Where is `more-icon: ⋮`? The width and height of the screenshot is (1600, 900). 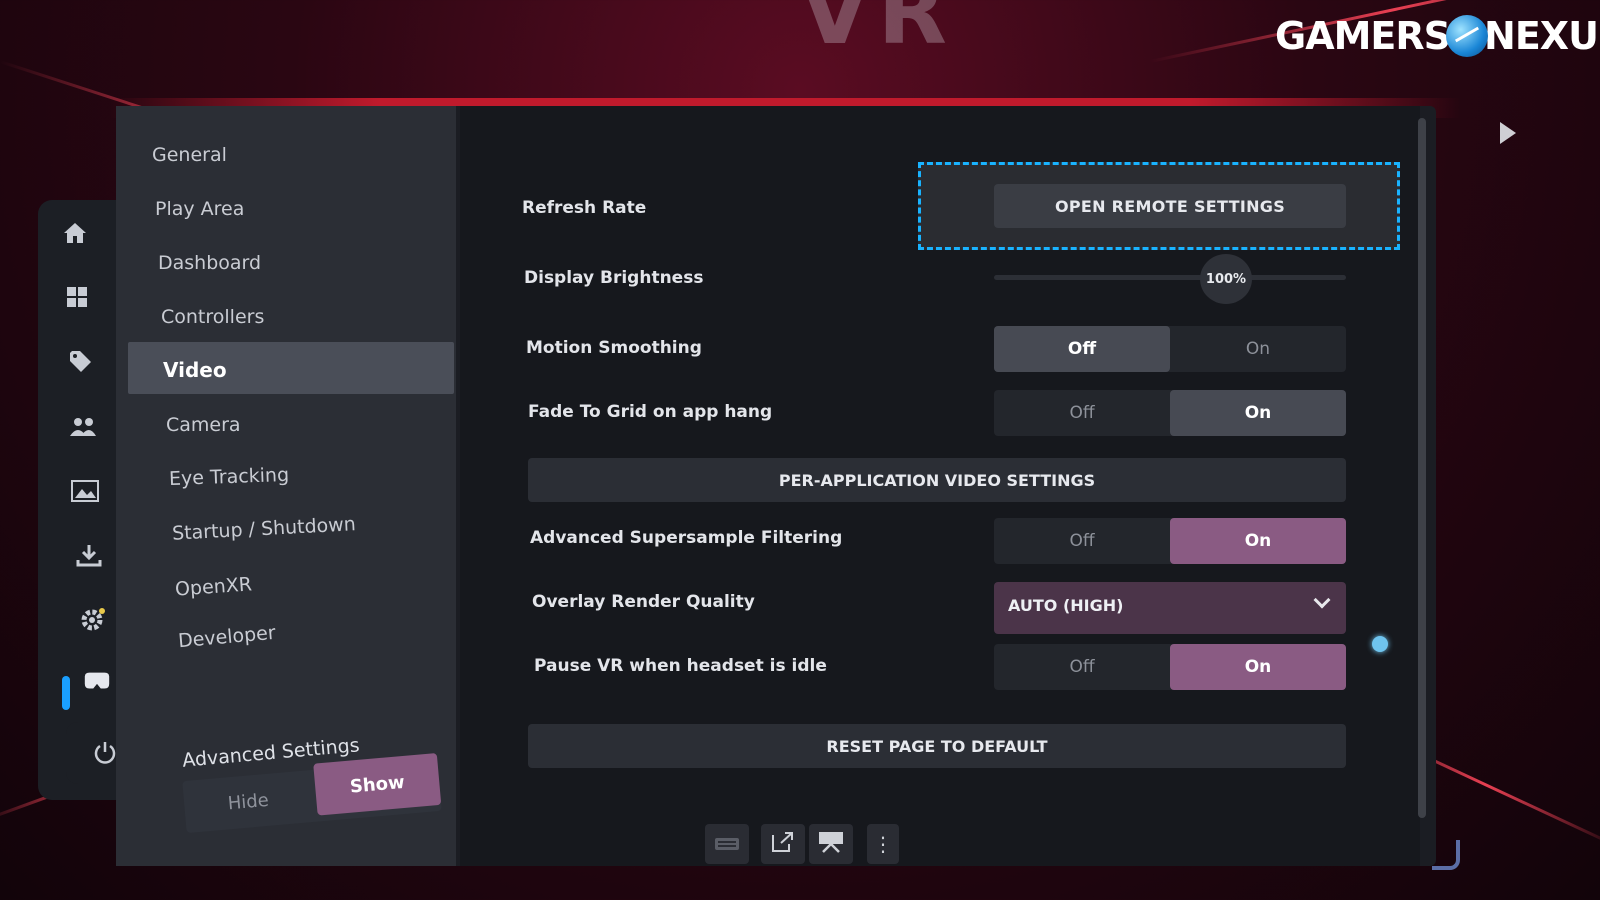 more-icon: ⋮ is located at coordinates (883, 844).